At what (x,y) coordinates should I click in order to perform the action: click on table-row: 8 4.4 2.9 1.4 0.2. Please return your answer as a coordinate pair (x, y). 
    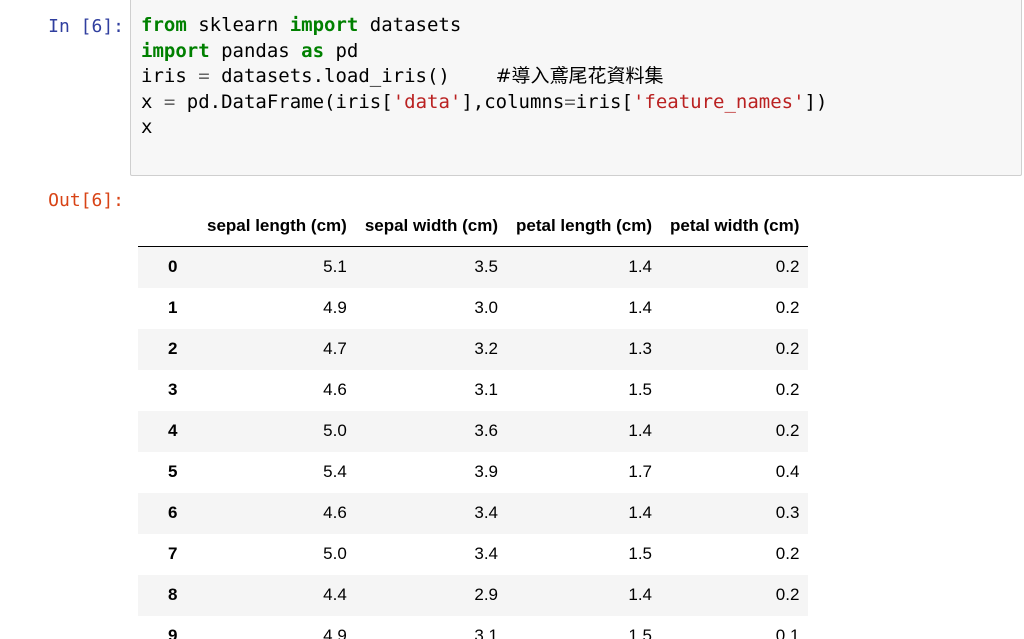
    Looking at the image, I should click on (473, 595).